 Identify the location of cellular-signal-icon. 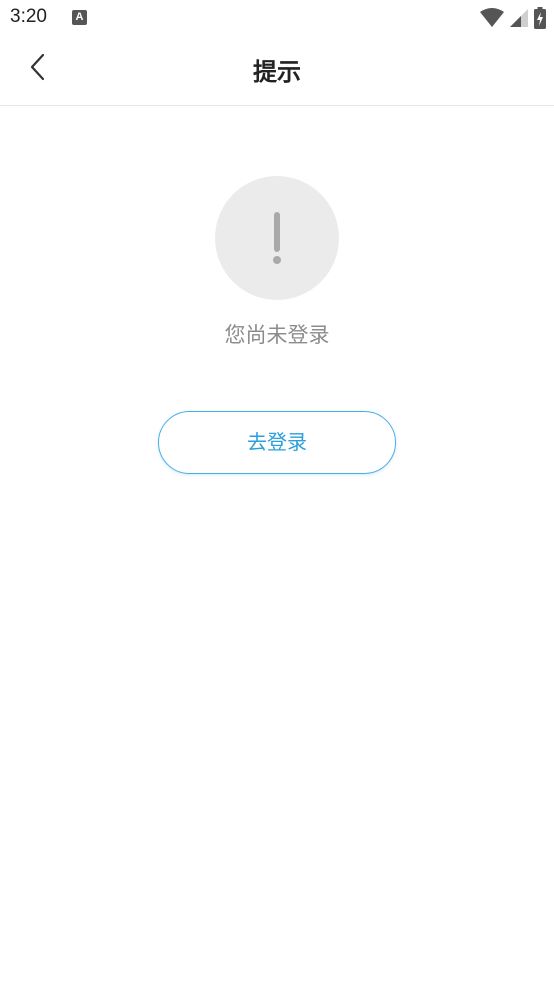
(519, 18).